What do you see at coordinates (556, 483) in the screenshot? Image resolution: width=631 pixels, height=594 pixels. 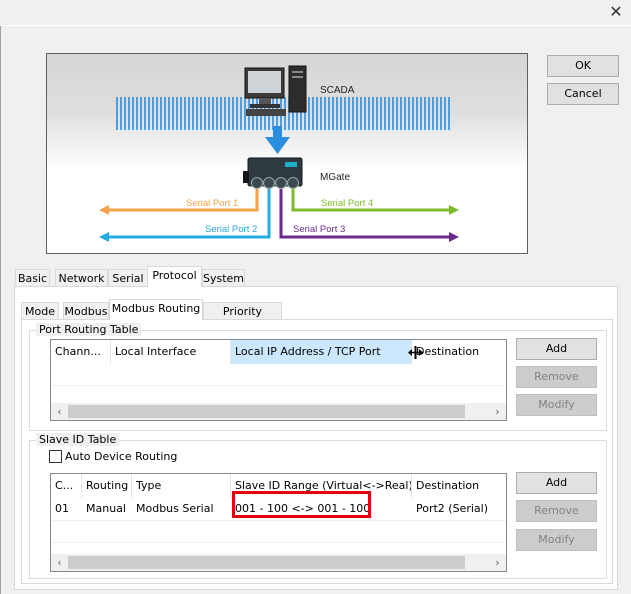 I see `slave-id-add-button: Add` at bounding box center [556, 483].